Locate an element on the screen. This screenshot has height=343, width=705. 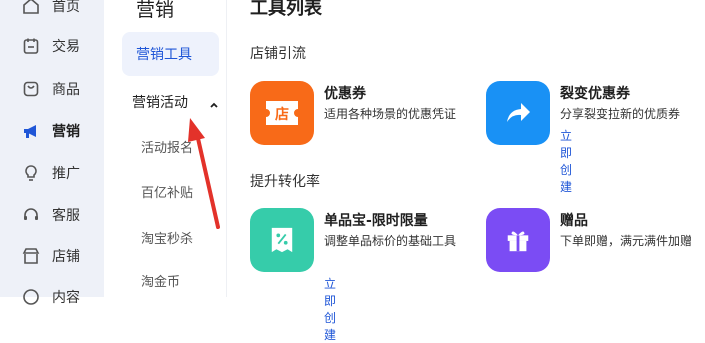
rail-item-goods: 商品 is located at coordinates (52, 89).